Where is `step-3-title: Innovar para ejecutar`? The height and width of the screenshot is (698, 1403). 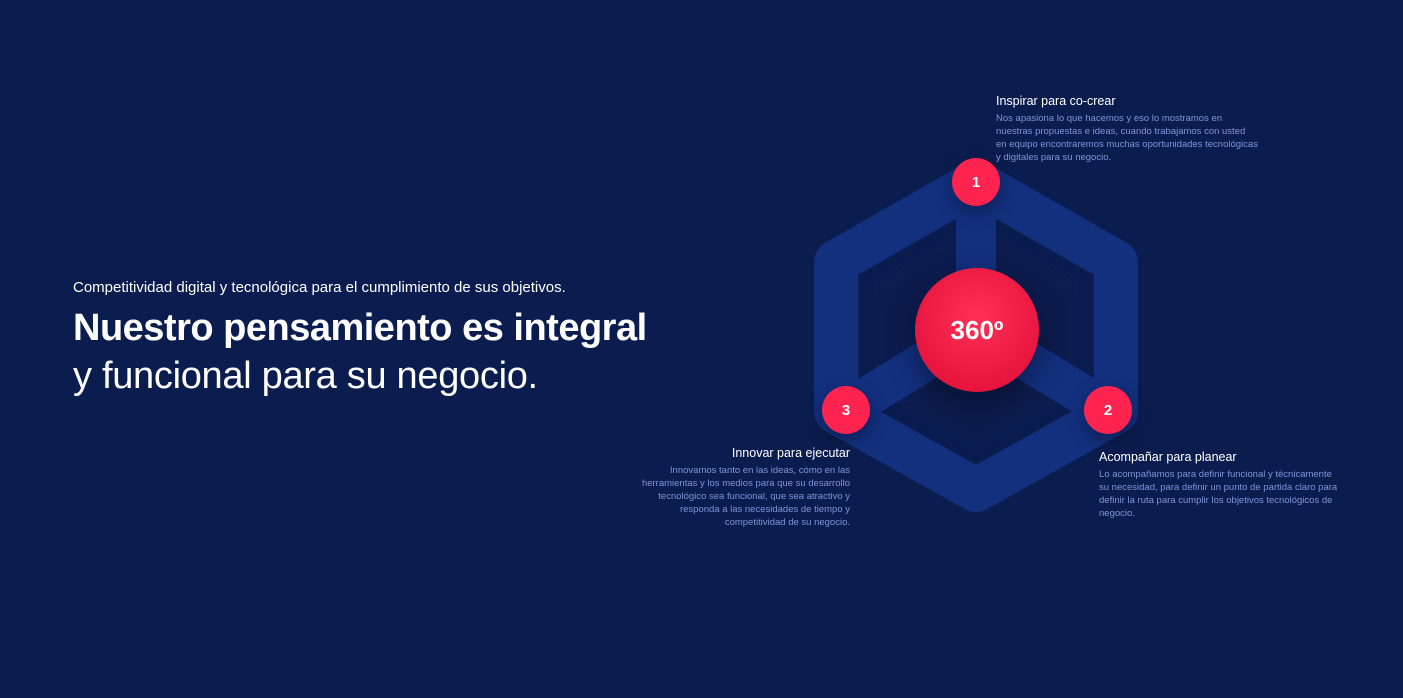 step-3-title: Innovar para ejecutar is located at coordinates (790, 453).